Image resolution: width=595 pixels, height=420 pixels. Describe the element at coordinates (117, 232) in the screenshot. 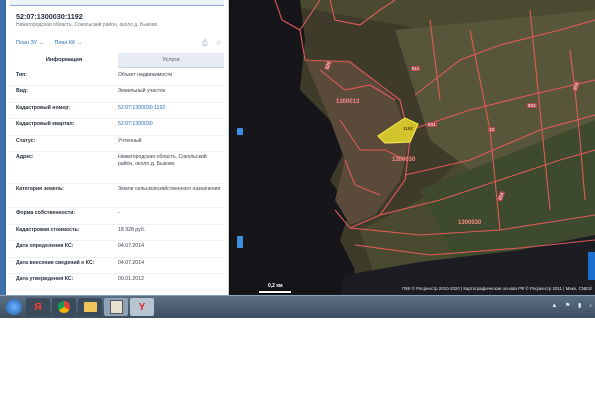

I see `info-row: Кадастровая стоимость: 18 328 руб.` at that location.